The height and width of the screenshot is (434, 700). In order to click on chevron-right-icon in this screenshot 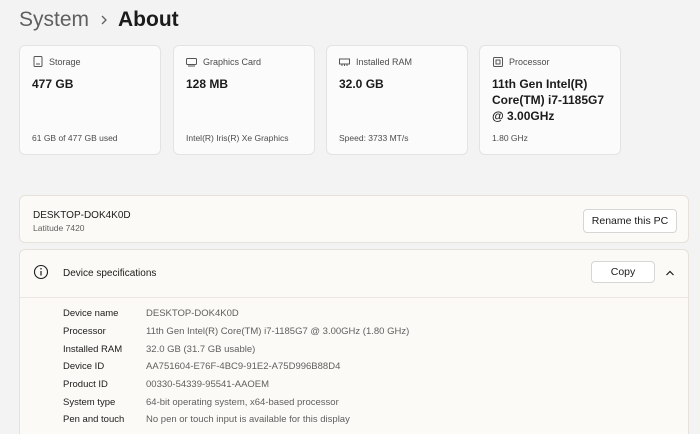, I will do `click(104, 20)`.